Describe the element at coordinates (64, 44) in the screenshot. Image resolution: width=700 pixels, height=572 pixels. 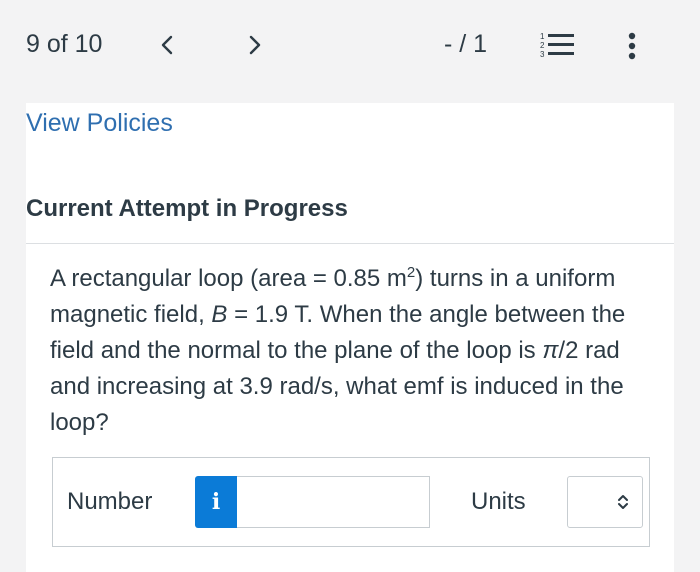
I see `question-counter: 9 of 10` at that location.